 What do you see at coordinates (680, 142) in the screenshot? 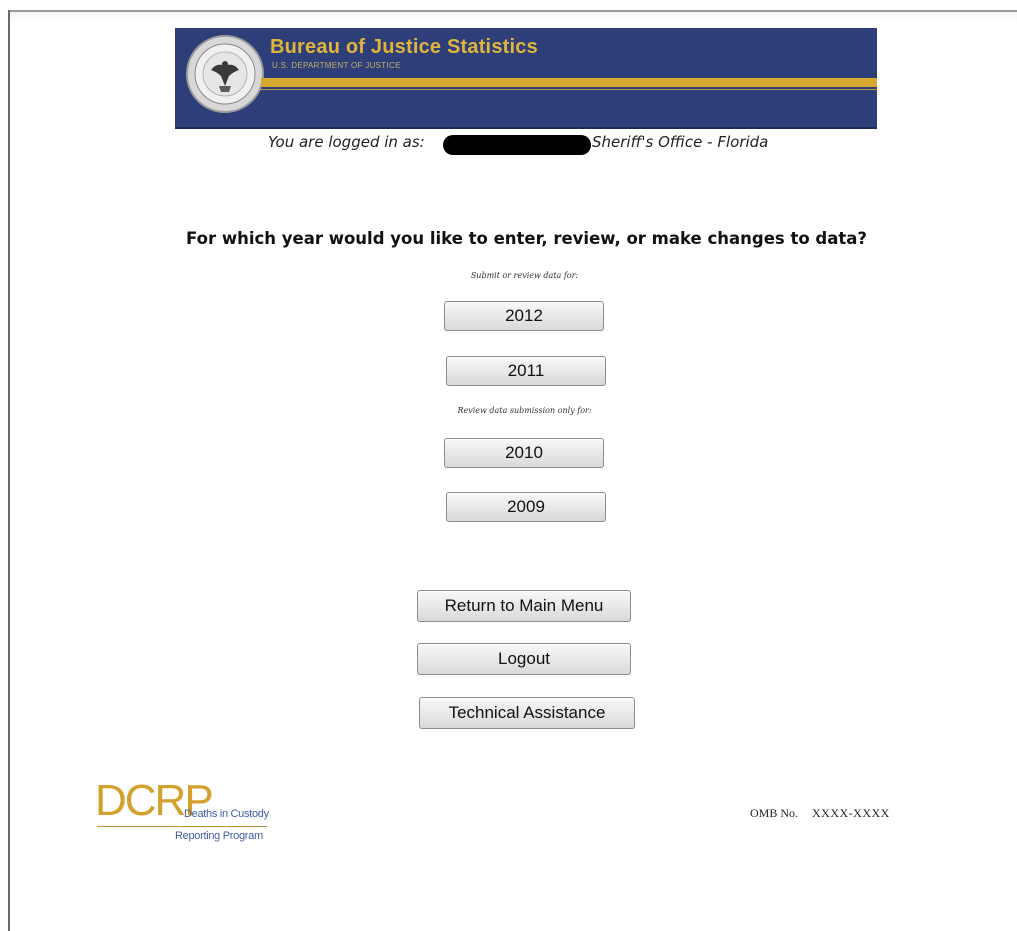
I see `login-agency: Sheriff's Office - Florida` at bounding box center [680, 142].